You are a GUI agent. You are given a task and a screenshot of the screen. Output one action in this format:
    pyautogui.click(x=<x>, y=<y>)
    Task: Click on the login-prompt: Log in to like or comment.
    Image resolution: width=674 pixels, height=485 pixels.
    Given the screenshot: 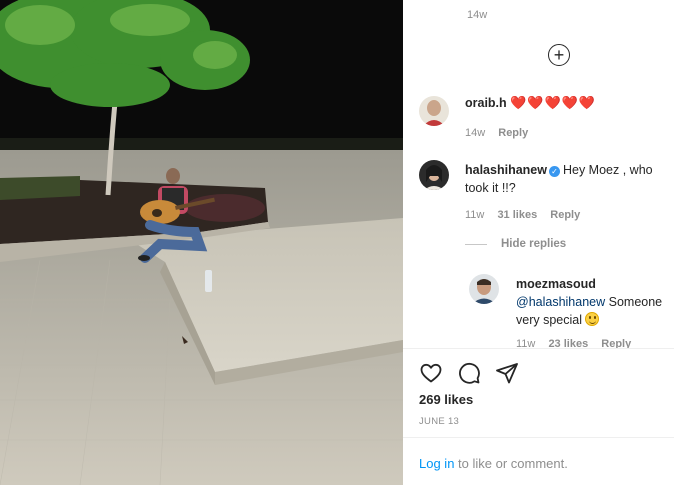 What is the action you would take?
    pyautogui.click(x=493, y=463)
    